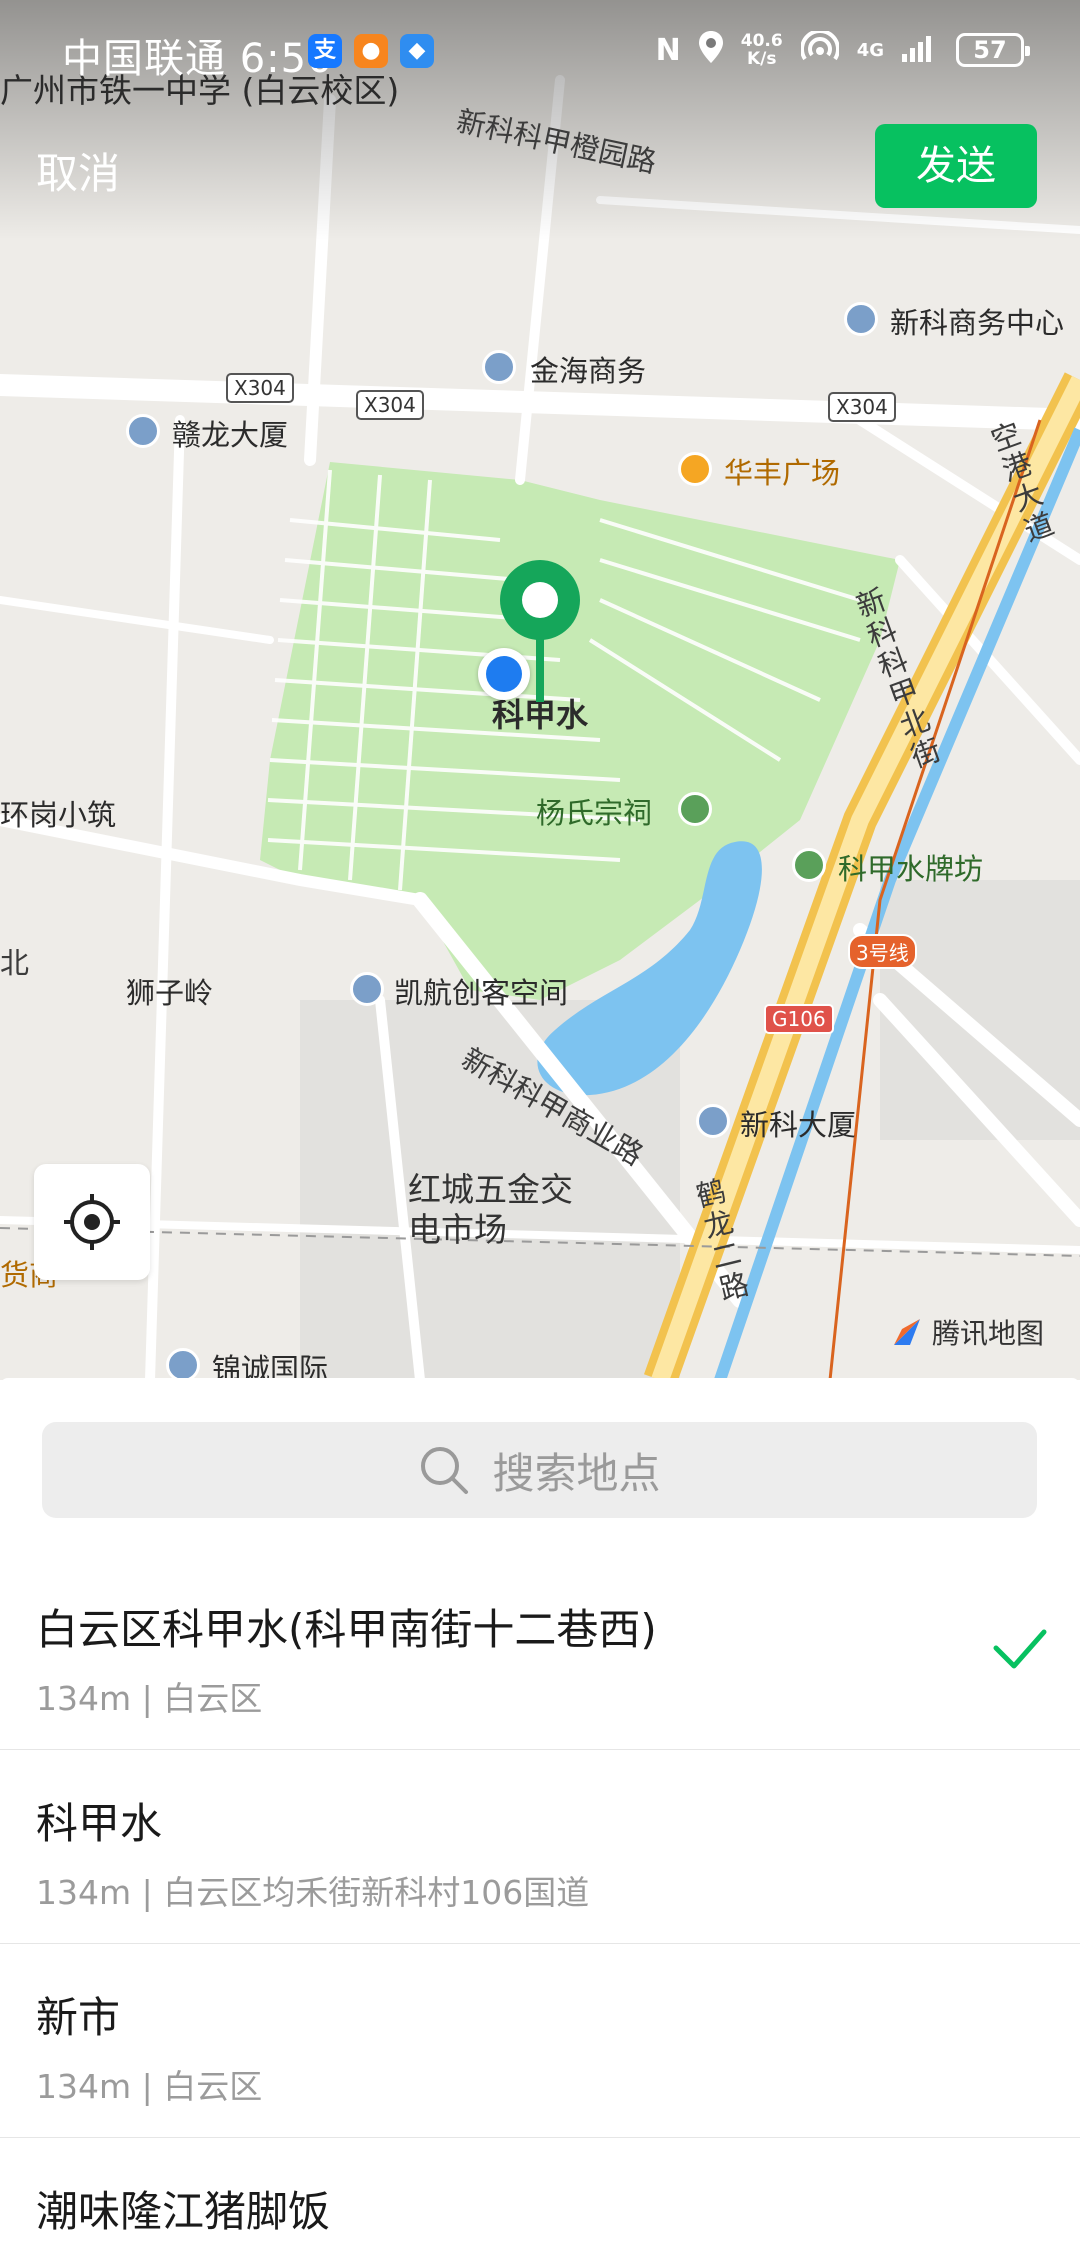  What do you see at coordinates (798, 1125) in the screenshot?
I see `map-label-xinke-building: 新科大厦` at bounding box center [798, 1125].